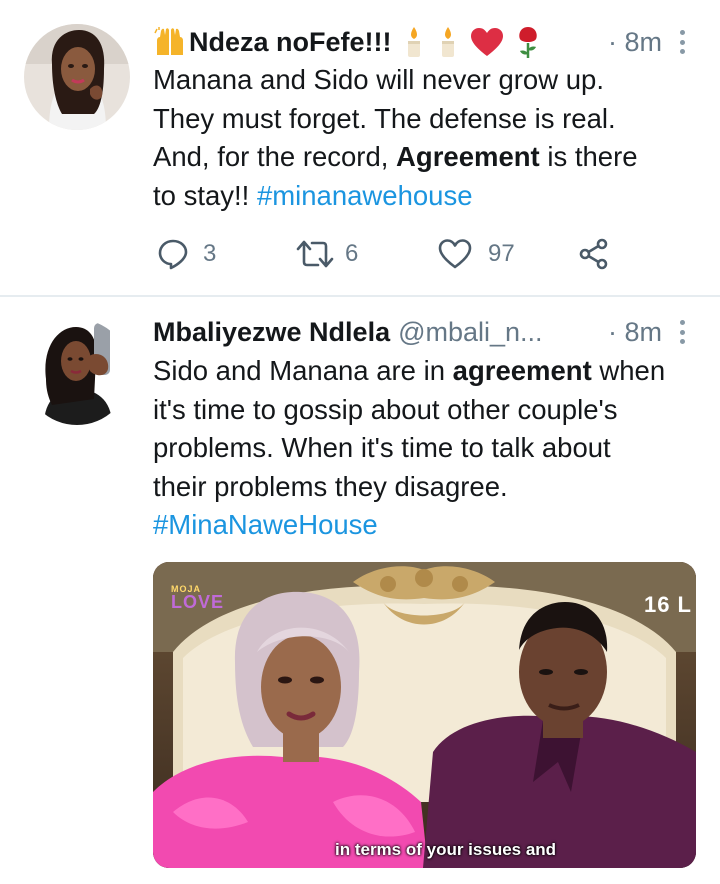 Image resolution: width=720 pixels, height=884 pixels. What do you see at coordinates (290, 42) in the screenshot?
I see `display-name: Ndeza noFefe!!!` at bounding box center [290, 42].